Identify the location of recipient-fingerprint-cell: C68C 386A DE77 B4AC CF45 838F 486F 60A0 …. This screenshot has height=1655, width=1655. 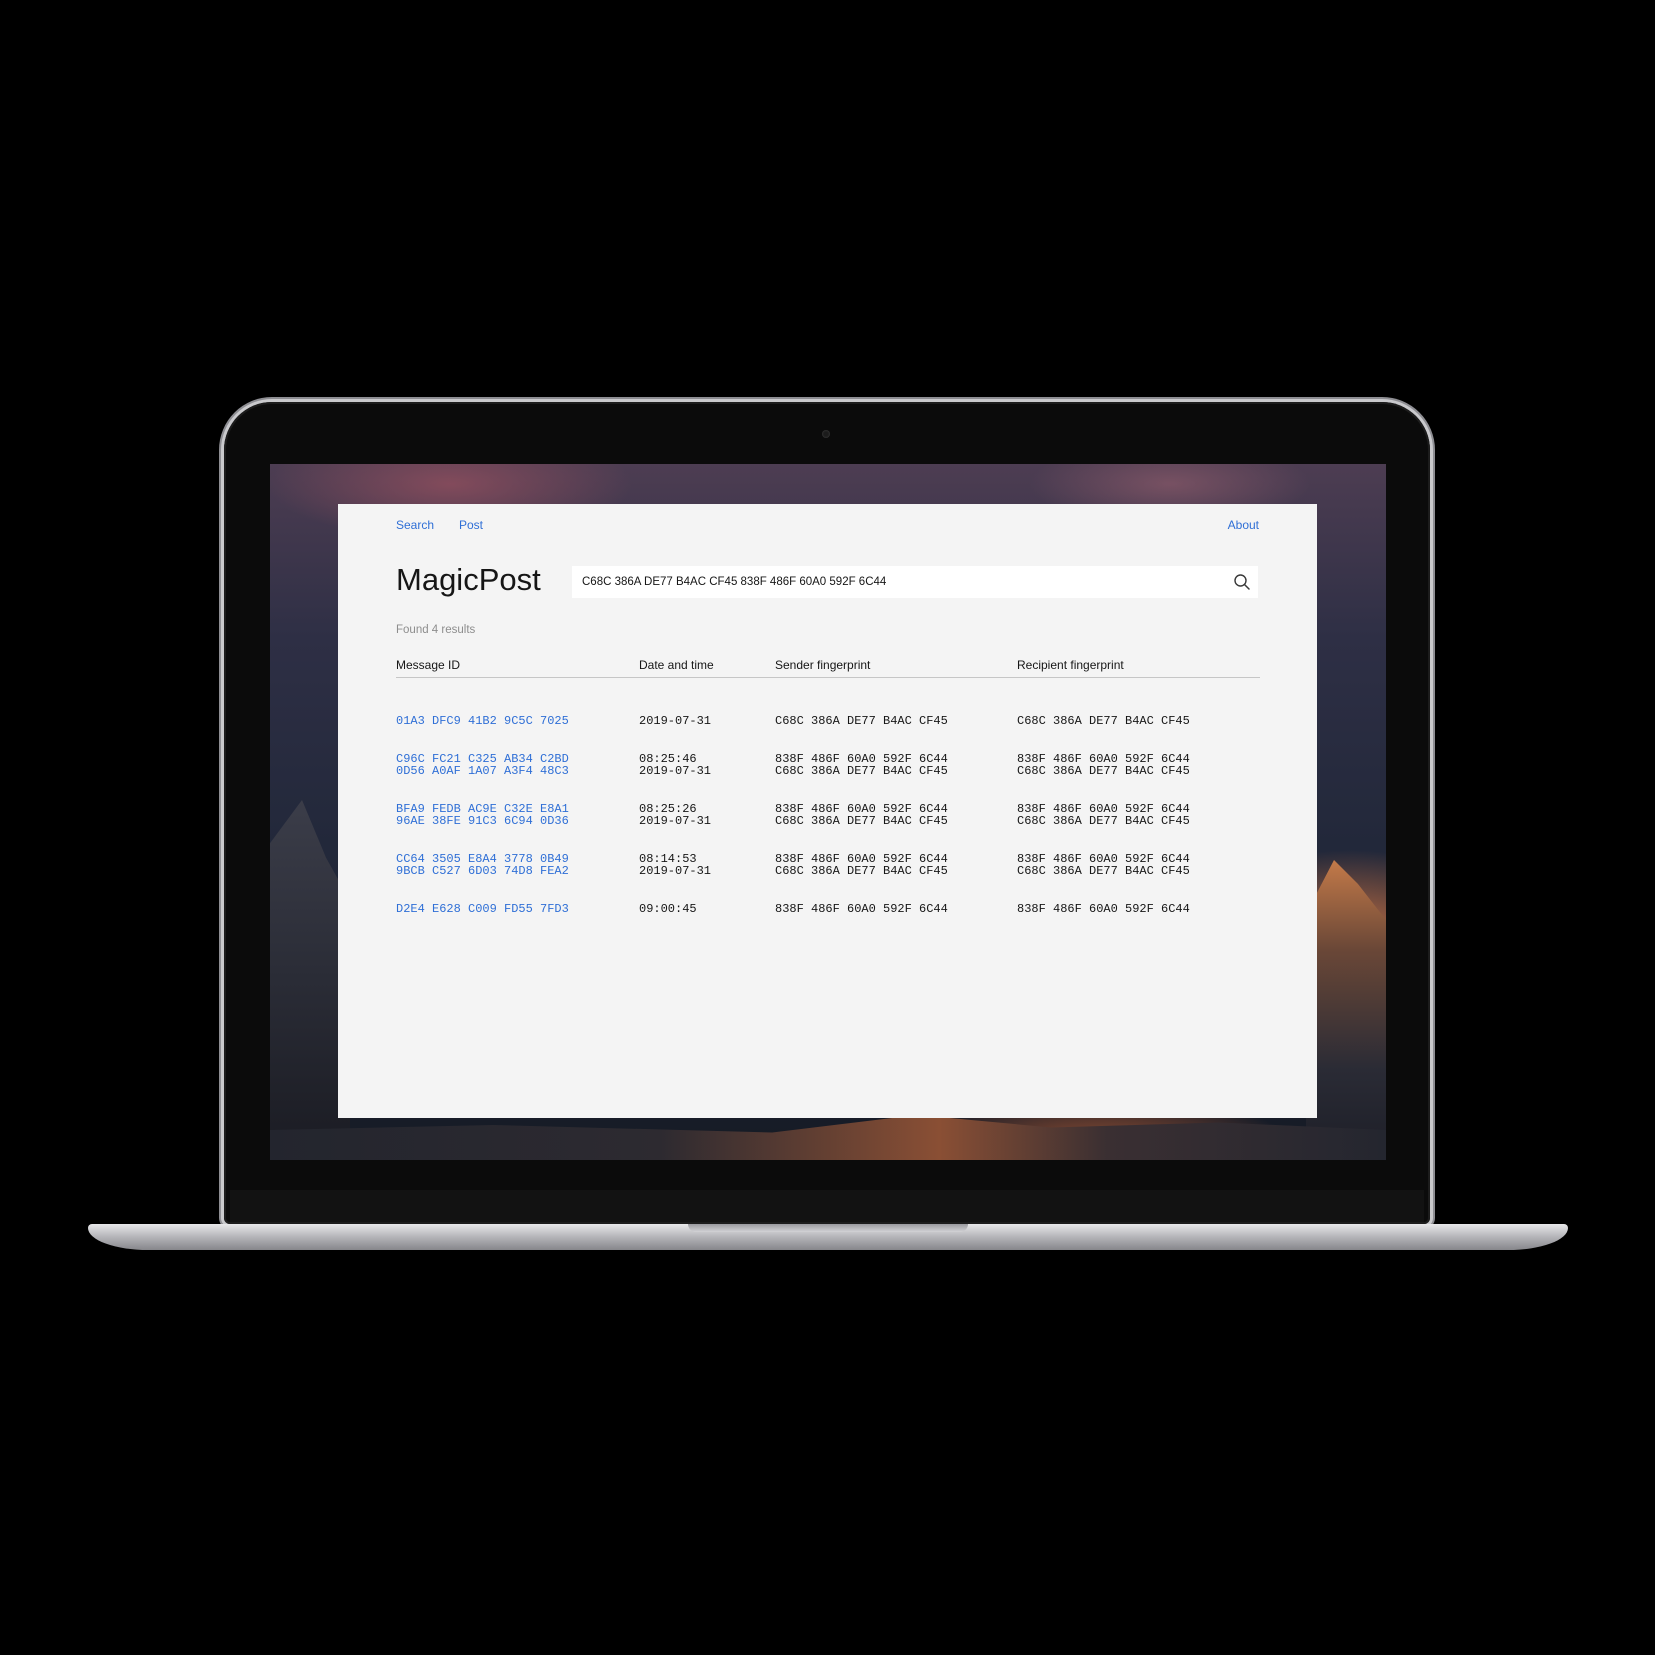
(1117, 890).